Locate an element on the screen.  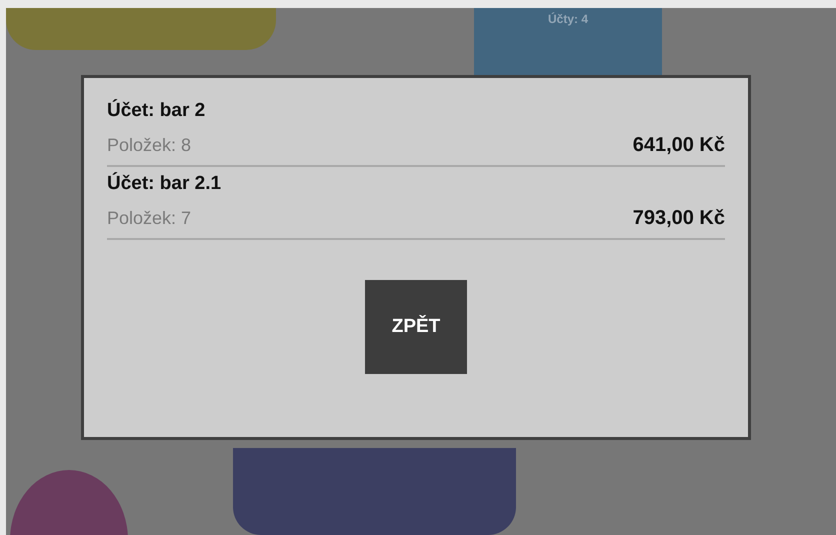
back-button: ZPĚT is located at coordinates (416, 327).